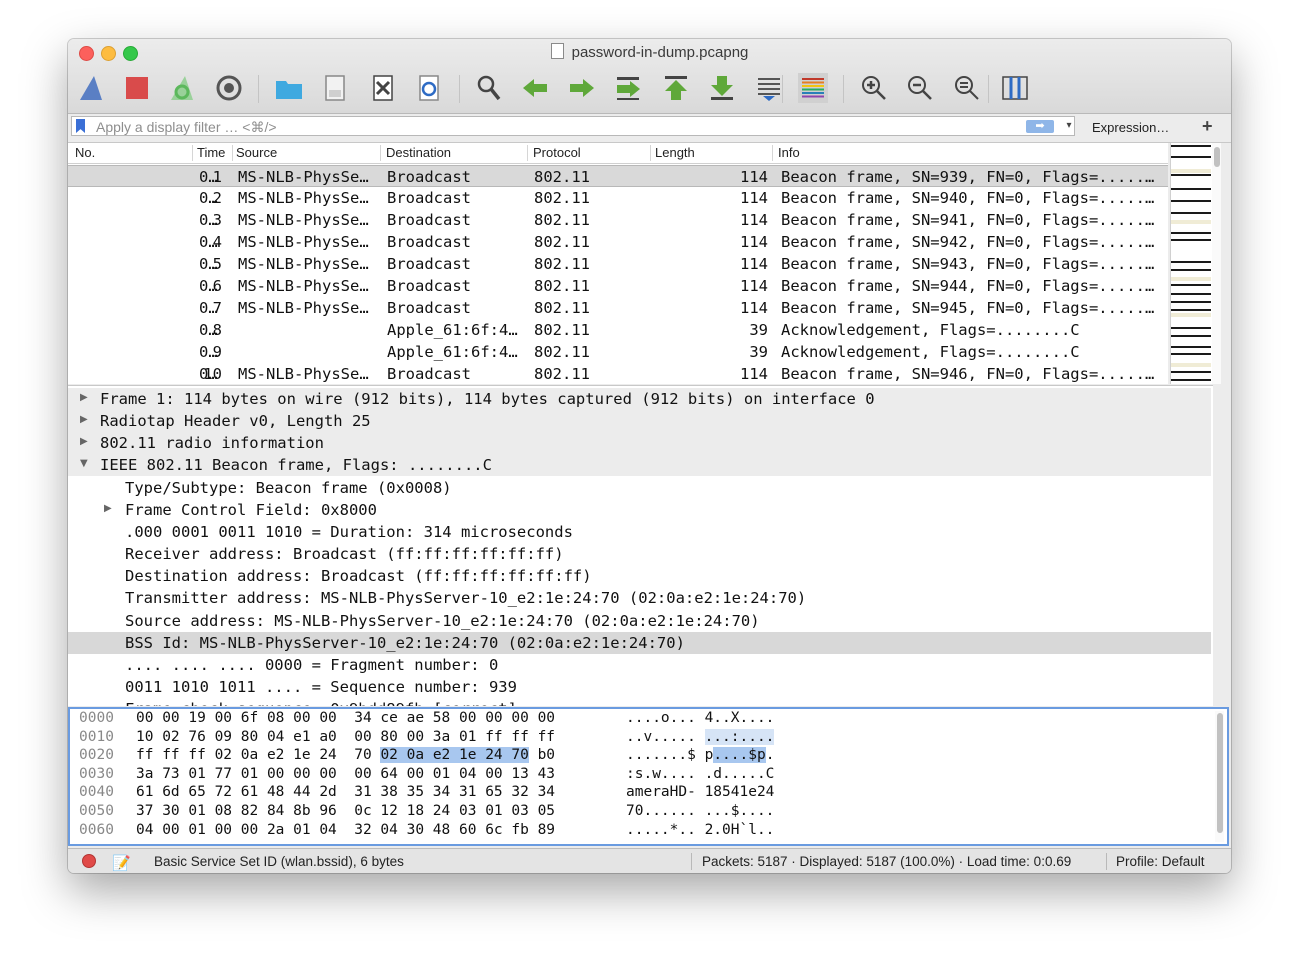  I want to click on ascii-bytes: ameraHD- 18541e24, so click(700, 792).